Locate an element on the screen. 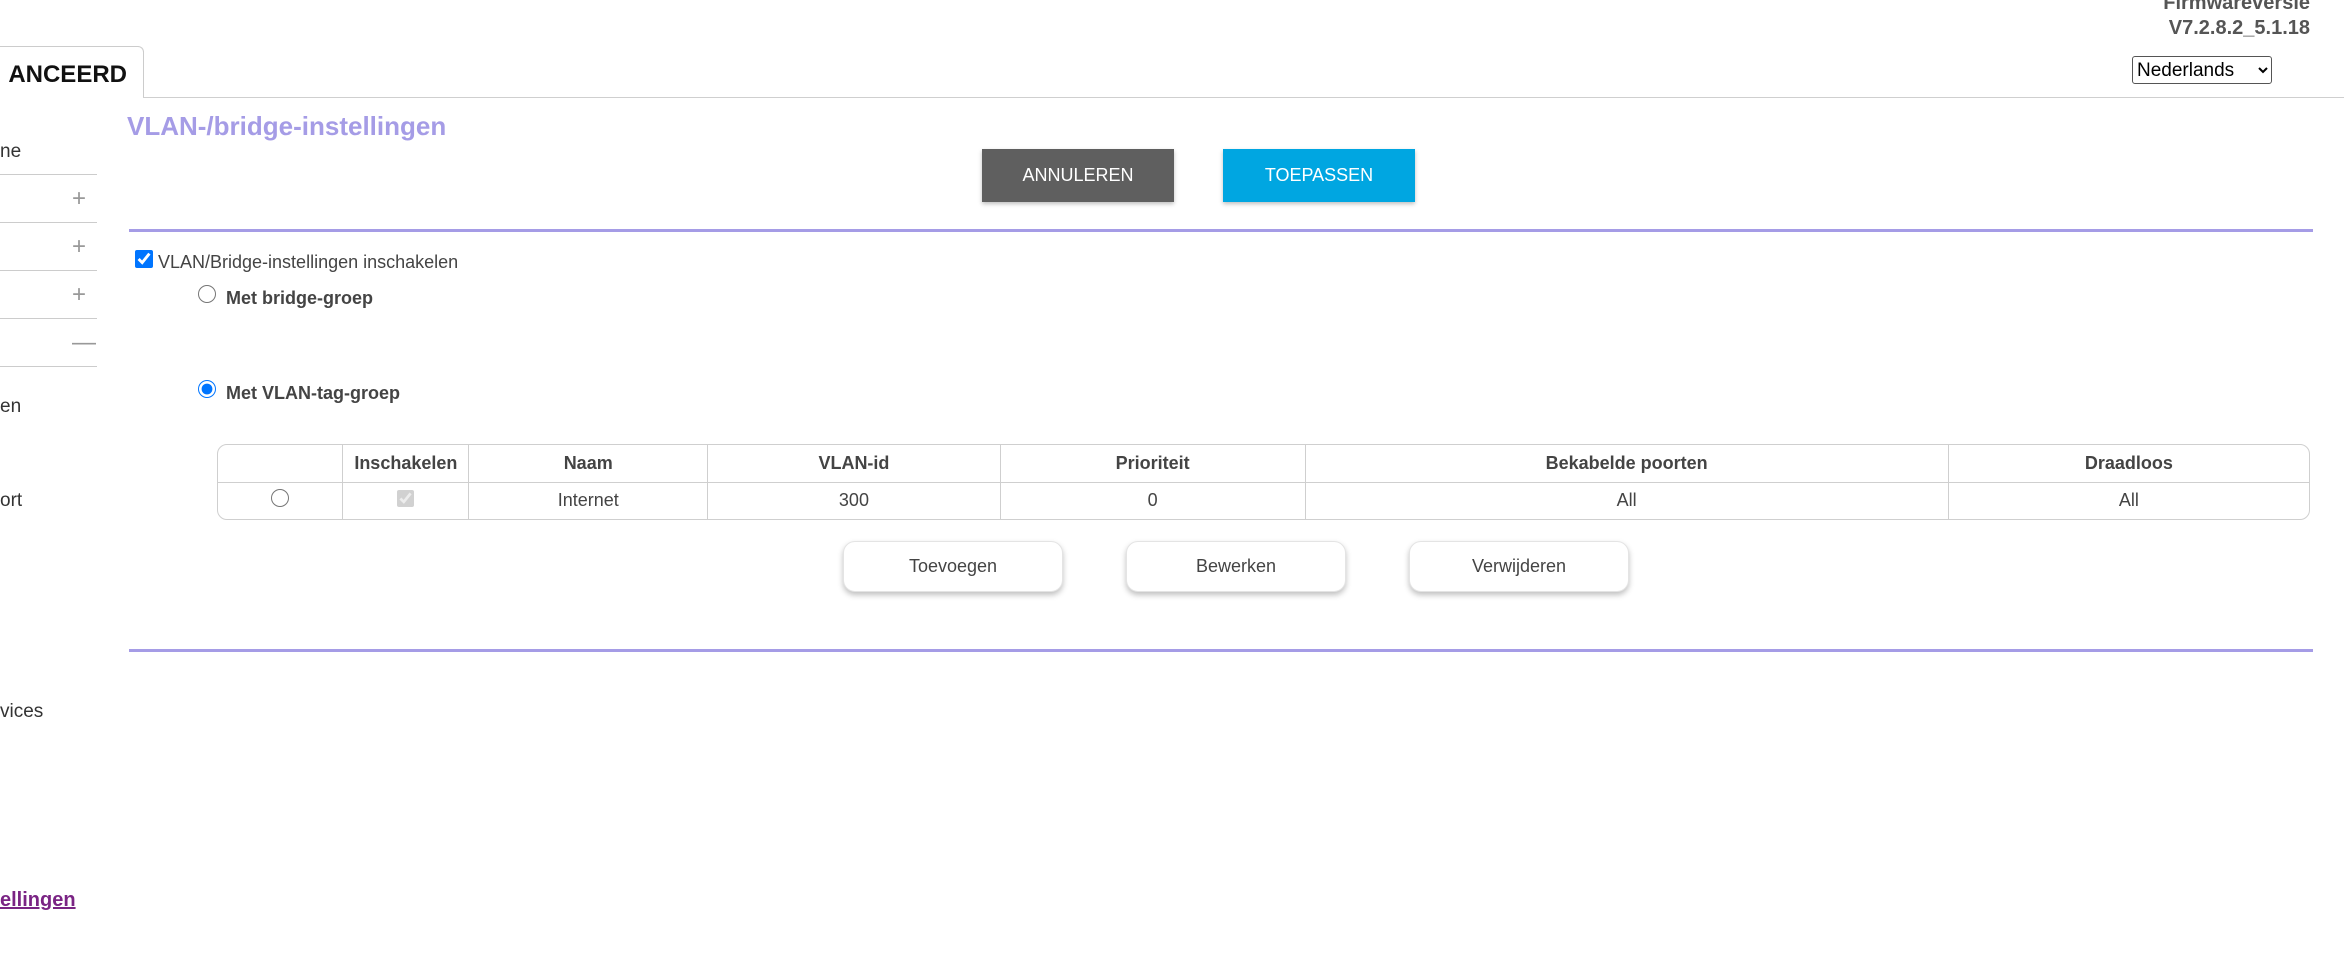 The width and height of the screenshot is (2344, 967). col-header-enable: Inschakelen is located at coordinates (406, 464).